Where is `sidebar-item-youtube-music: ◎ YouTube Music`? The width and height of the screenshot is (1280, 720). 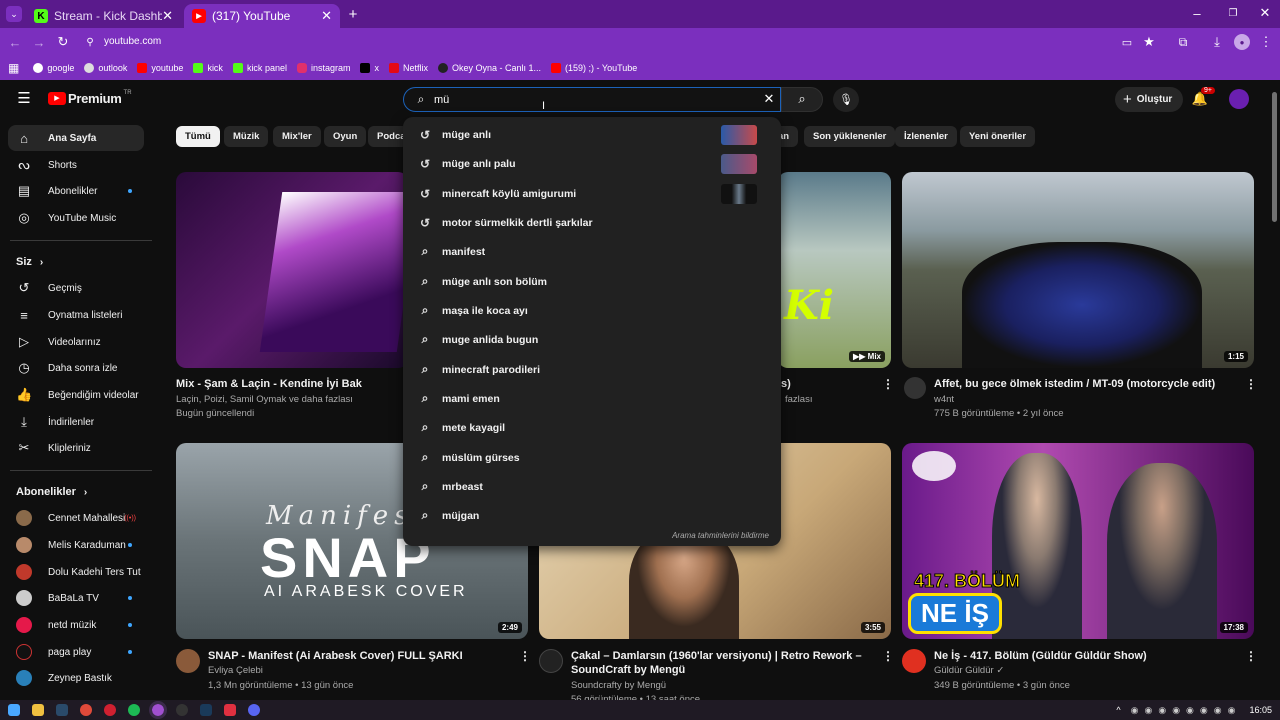 sidebar-item-youtube-music: ◎ YouTube Music is located at coordinates (76, 218).